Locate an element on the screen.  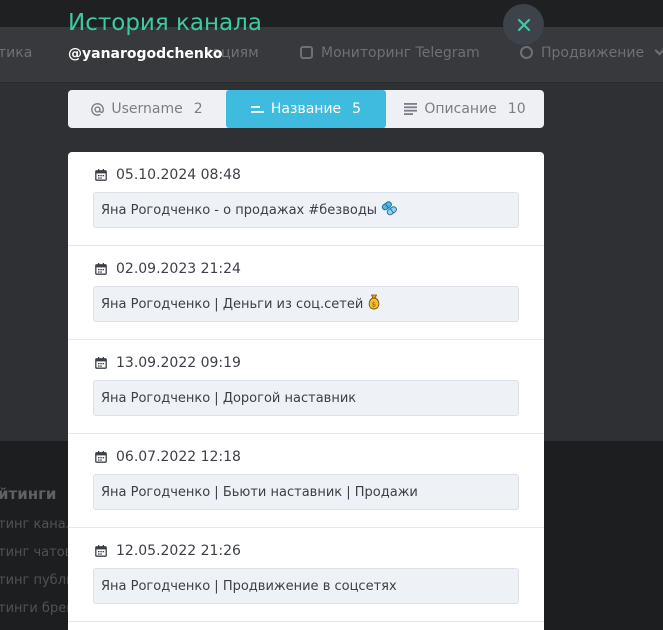
history-date-text: 13.09.2022 09:19 is located at coordinates (178, 363).